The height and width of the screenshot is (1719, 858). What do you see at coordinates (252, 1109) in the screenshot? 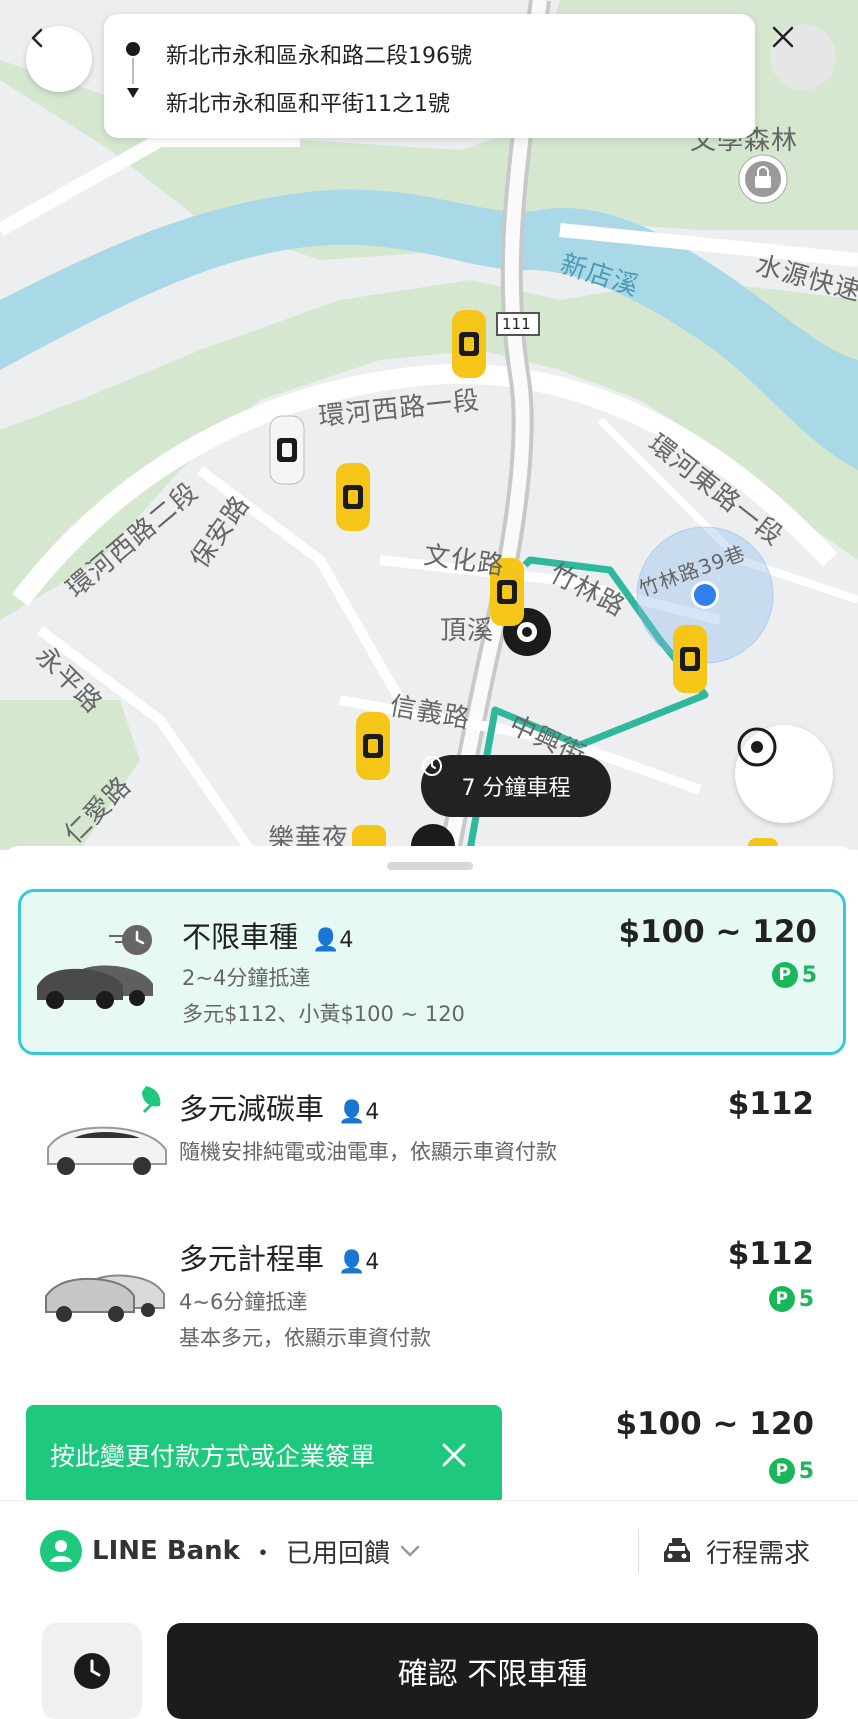
I see `option-name: 多元減碳車` at bounding box center [252, 1109].